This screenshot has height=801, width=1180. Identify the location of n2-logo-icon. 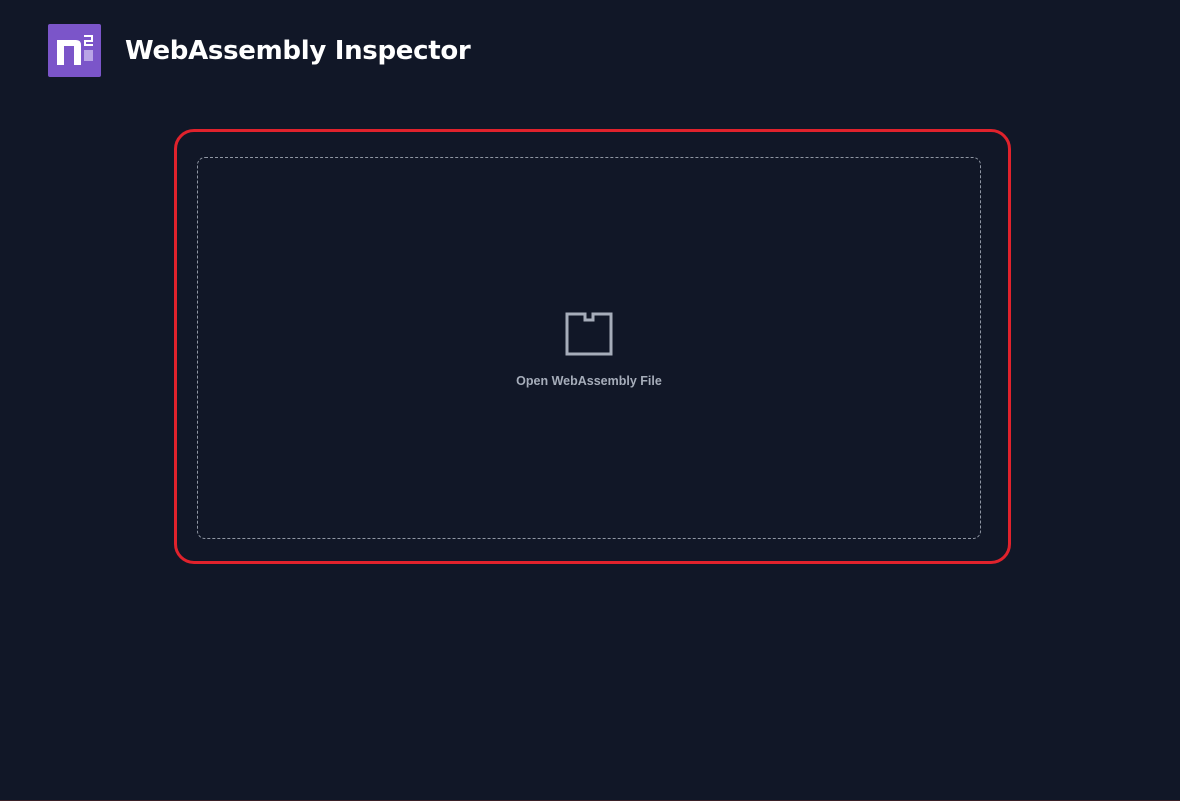
(74, 50).